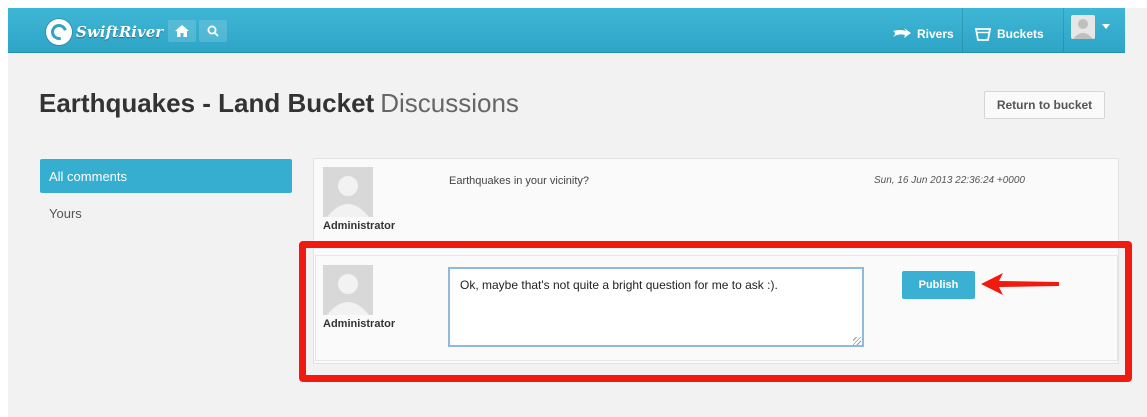 The image size is (1147, 417). I want to click on comment-timestamp: Sun, 16 Jun 2013 22:36:24 +0000, so click(949, 180).